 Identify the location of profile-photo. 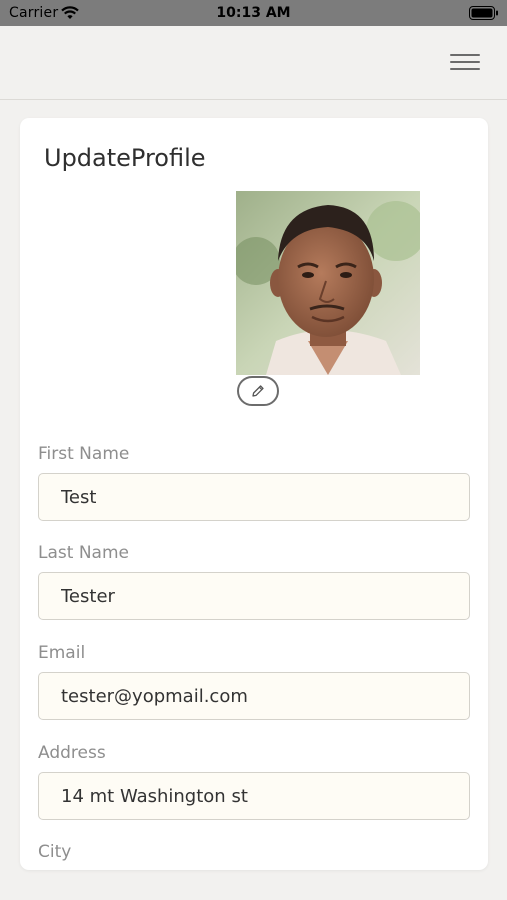
(328, 283).